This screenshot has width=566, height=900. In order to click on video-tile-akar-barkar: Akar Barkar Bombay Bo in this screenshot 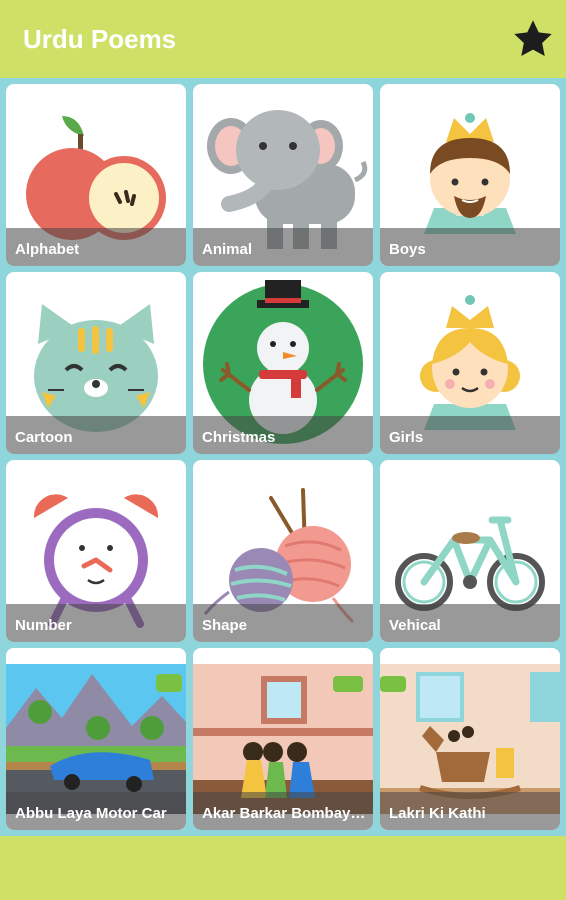, I will do `click(283, 739)`.